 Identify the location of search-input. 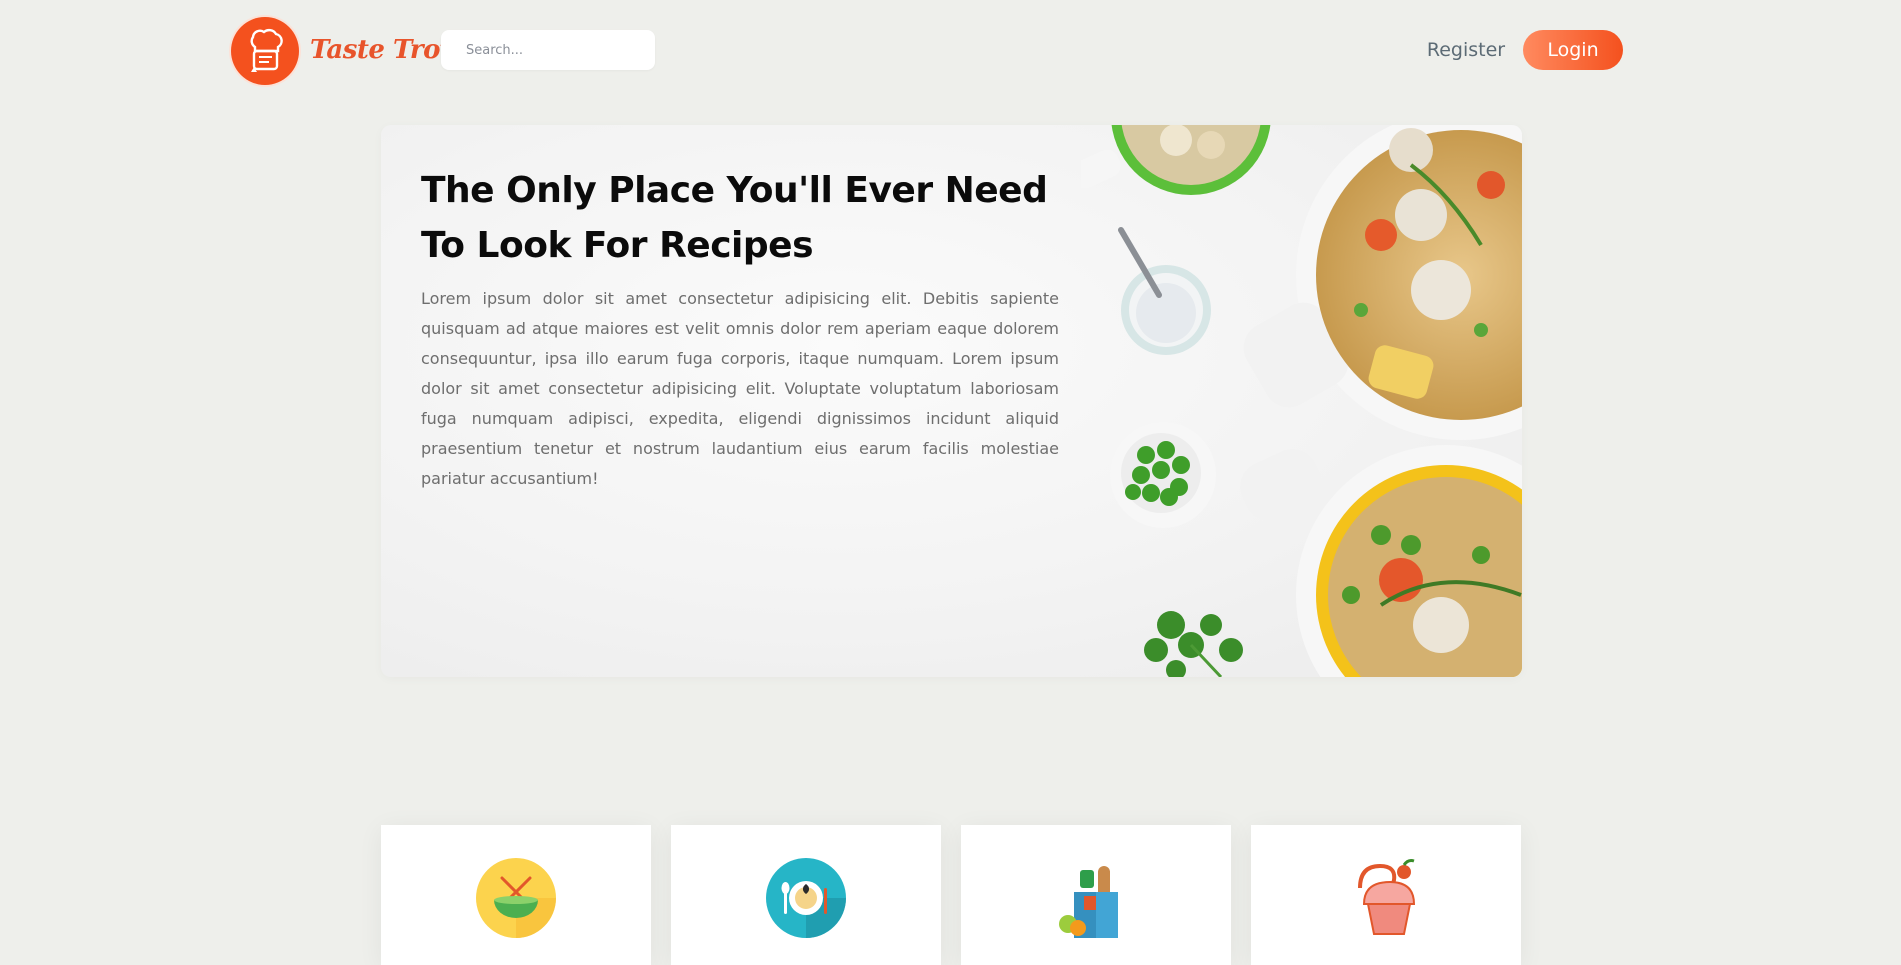
(548, 50).